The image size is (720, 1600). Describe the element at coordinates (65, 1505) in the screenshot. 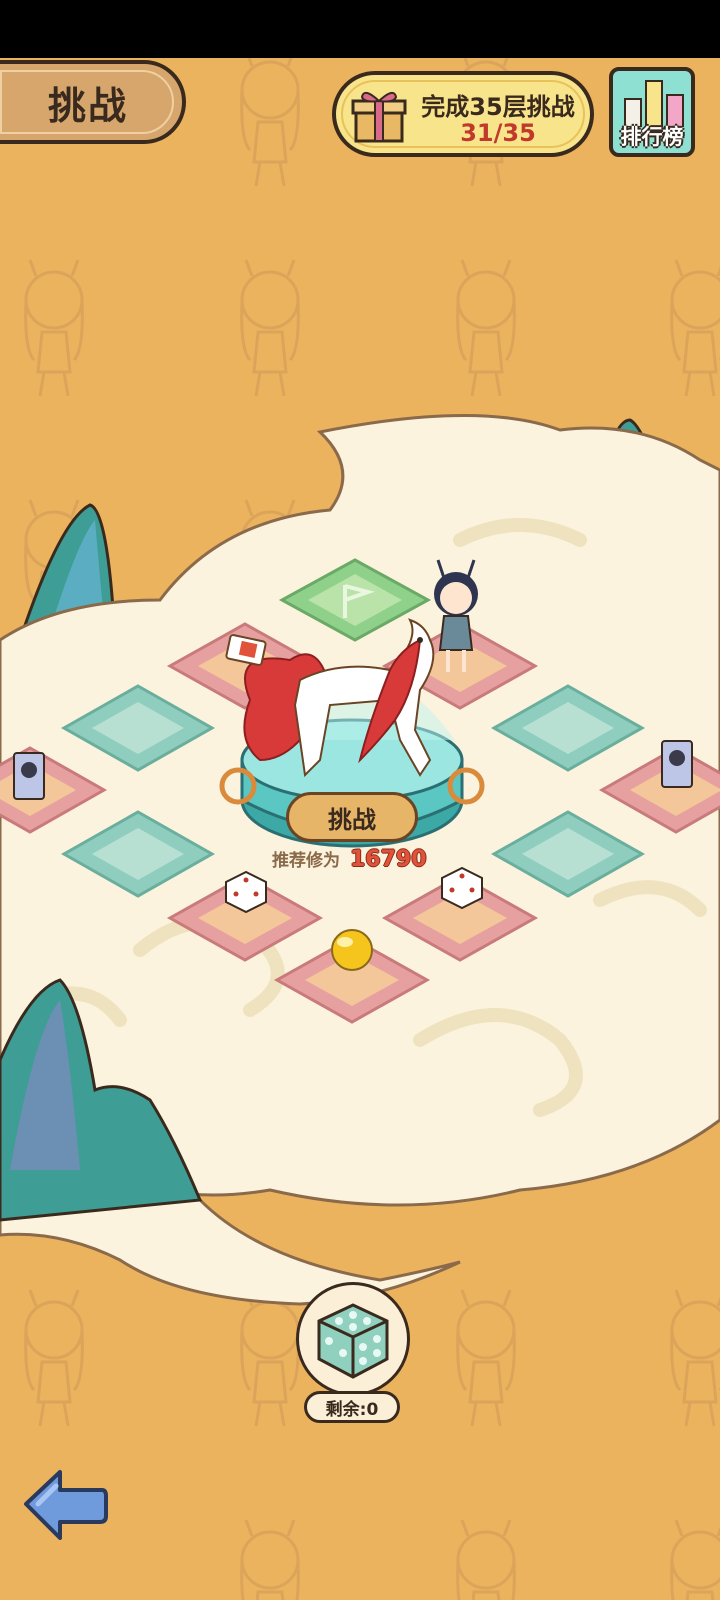

I see `back-arrow-icon` at that location.